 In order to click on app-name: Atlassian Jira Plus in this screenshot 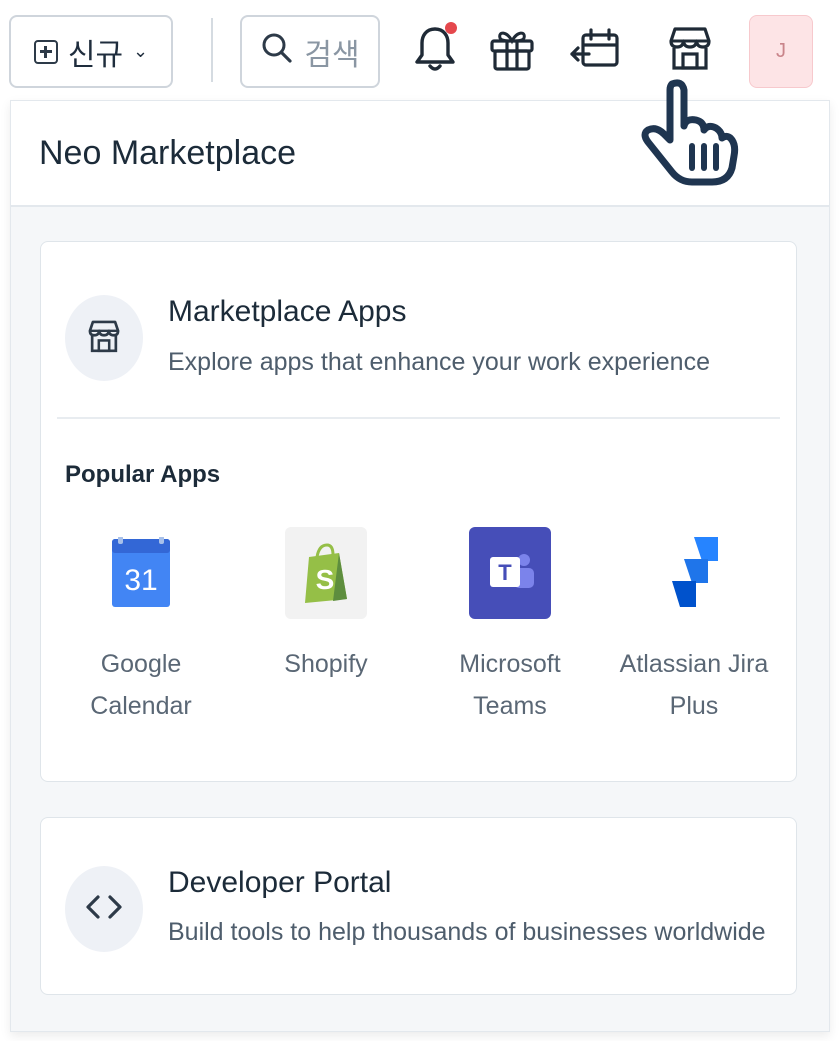, I will do `click(694, 685)`.